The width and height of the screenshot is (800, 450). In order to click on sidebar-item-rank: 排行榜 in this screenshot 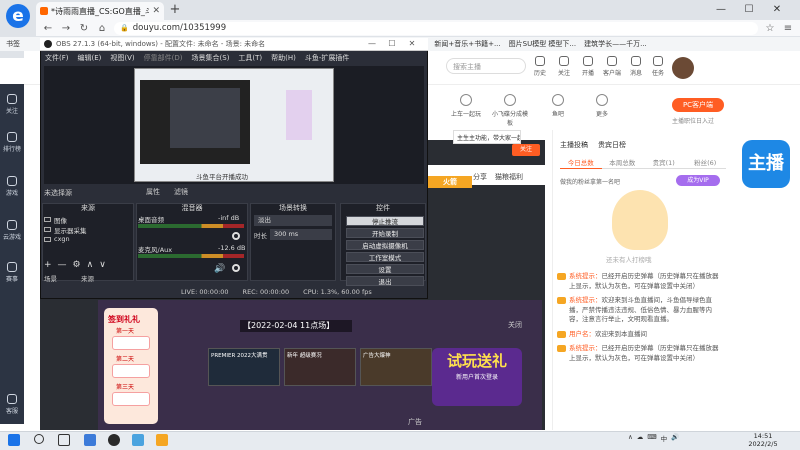, I will do `click(12, 142)`.